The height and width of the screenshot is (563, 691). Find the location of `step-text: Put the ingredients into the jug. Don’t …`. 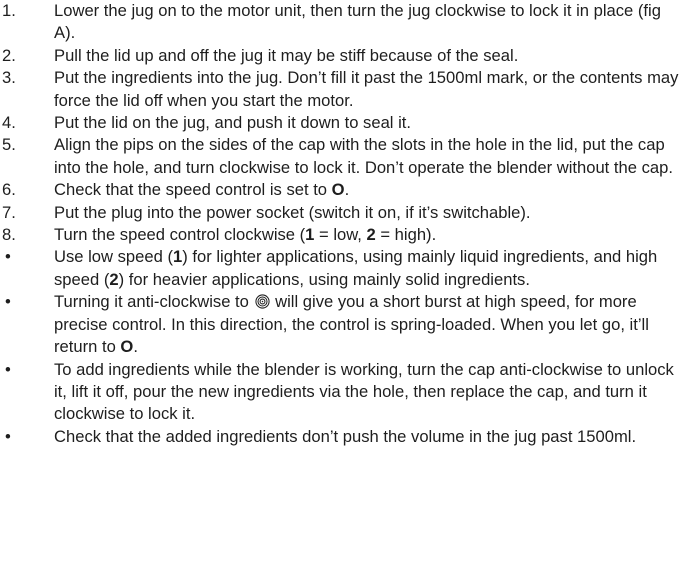

step-text: Put the ingredients into the jug. Don’t … is located at coordinates (366, 89).